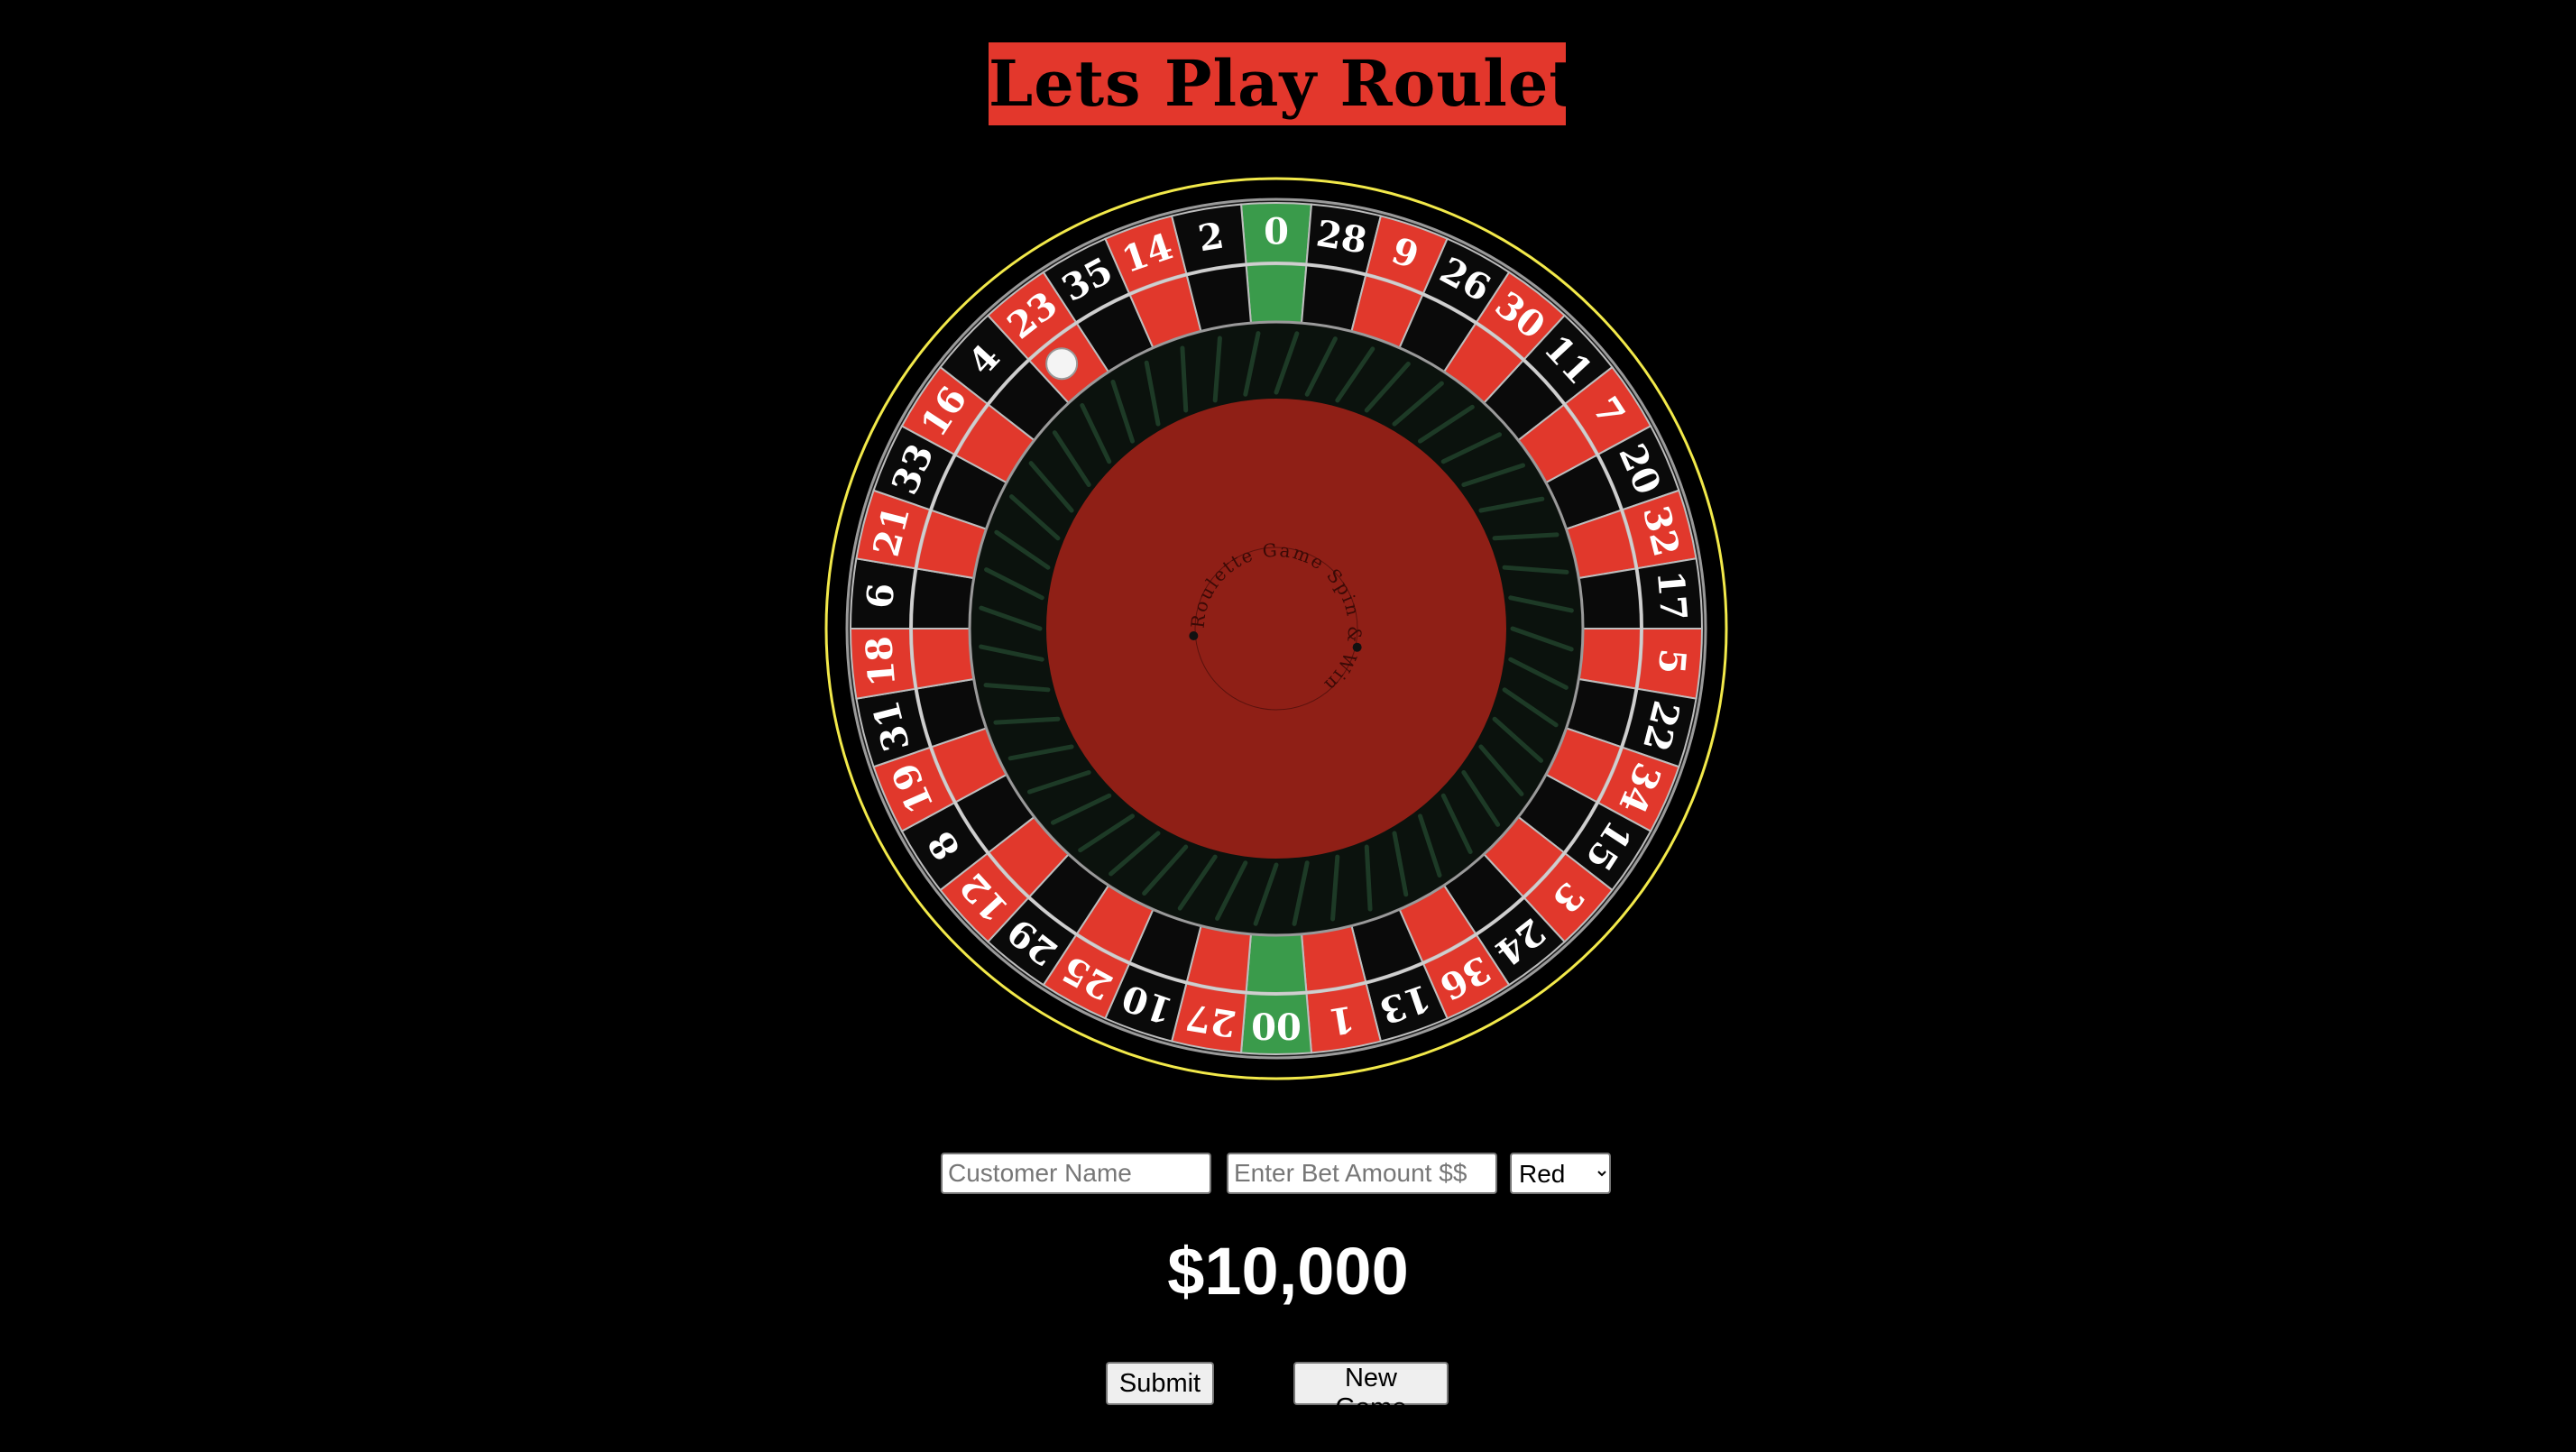 The height and width of the screenshot is (1452, 2576). I want to click on new-game-button: New Game, so click(1371, 1392).